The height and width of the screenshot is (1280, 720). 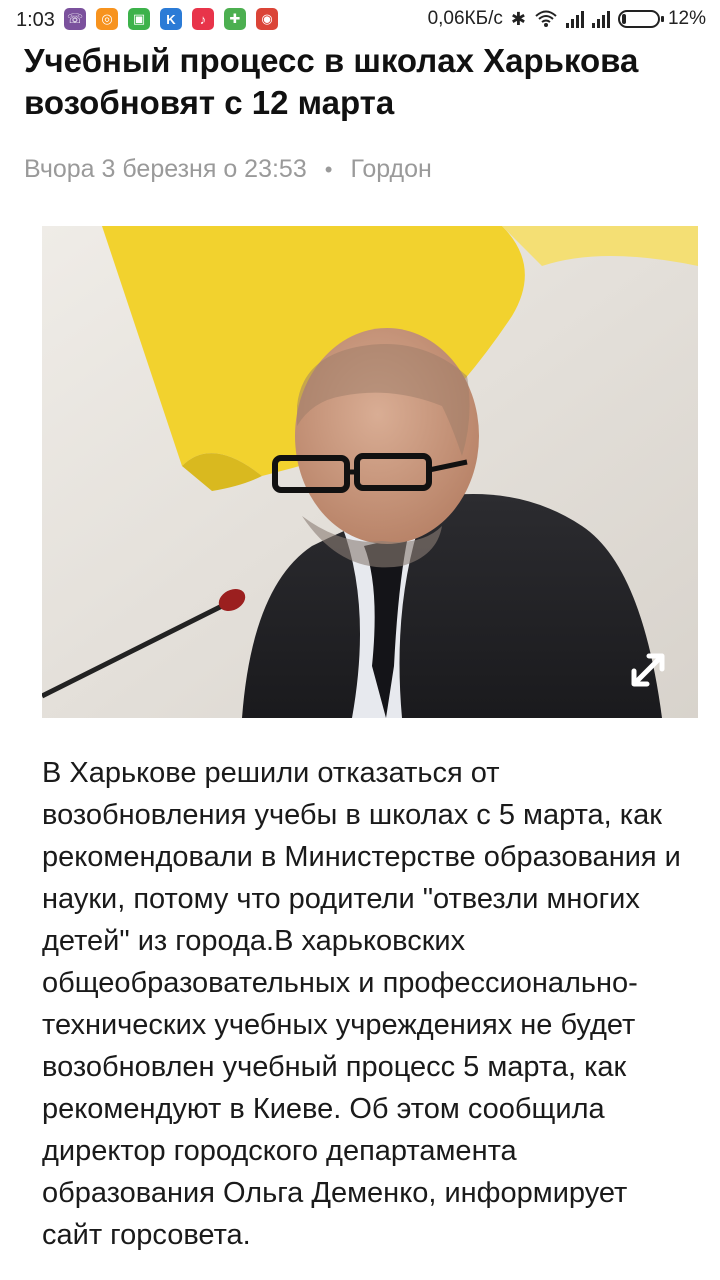 What do you see at coordinates (640, 19) in the screenshot?
I see `battery-icon` at bounding box center [640, 19].